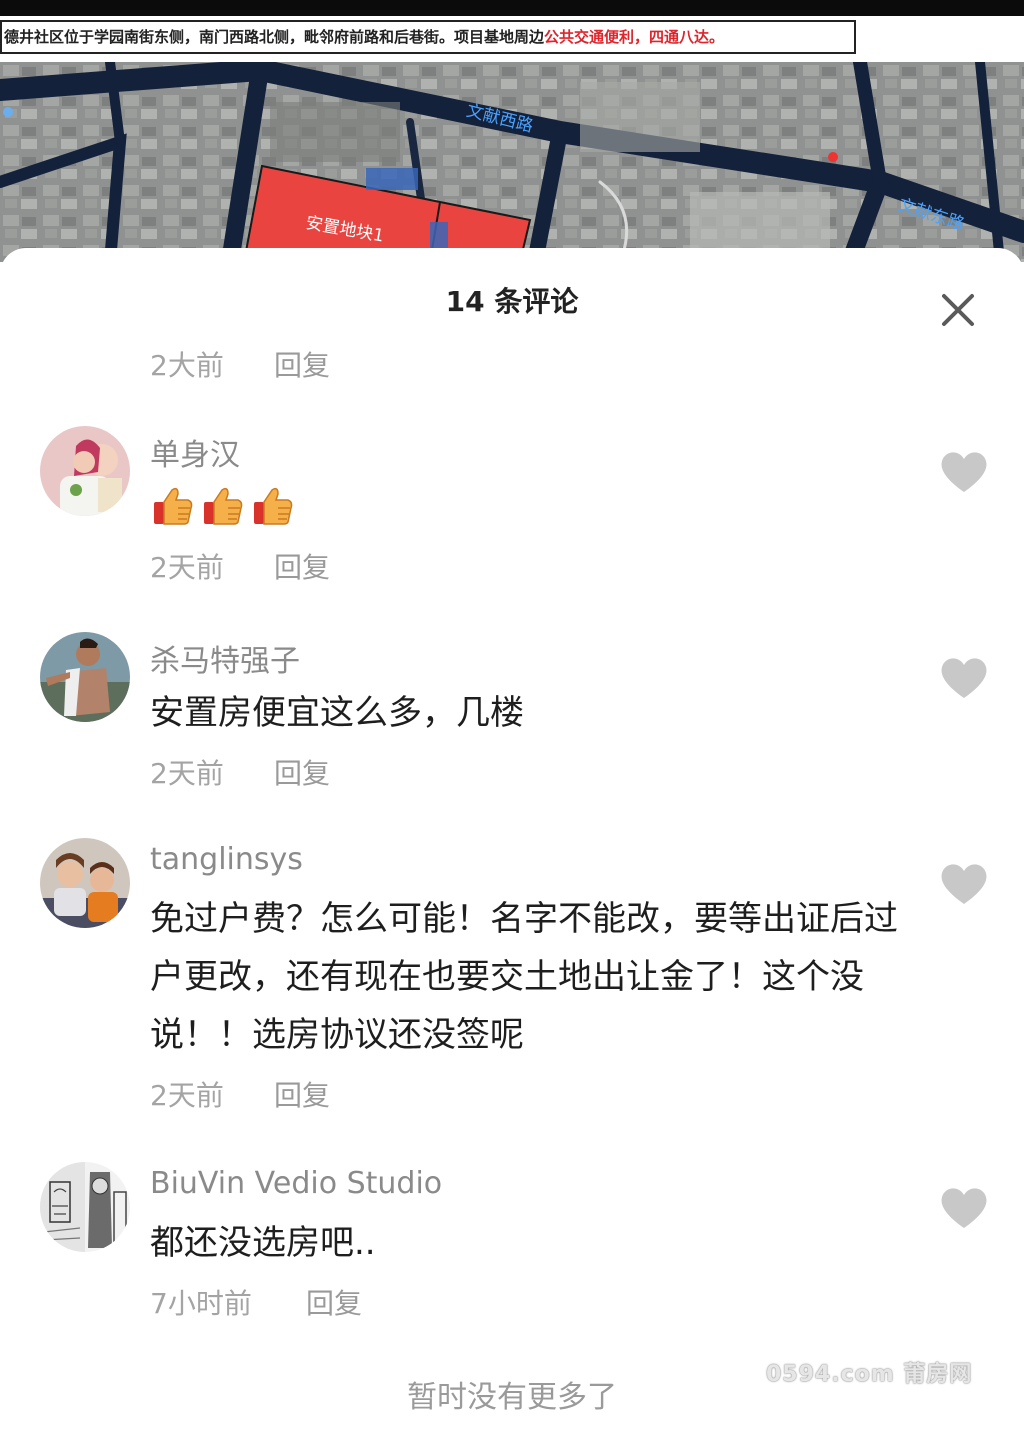  I want to click on emoji-row, so click(223, 505).